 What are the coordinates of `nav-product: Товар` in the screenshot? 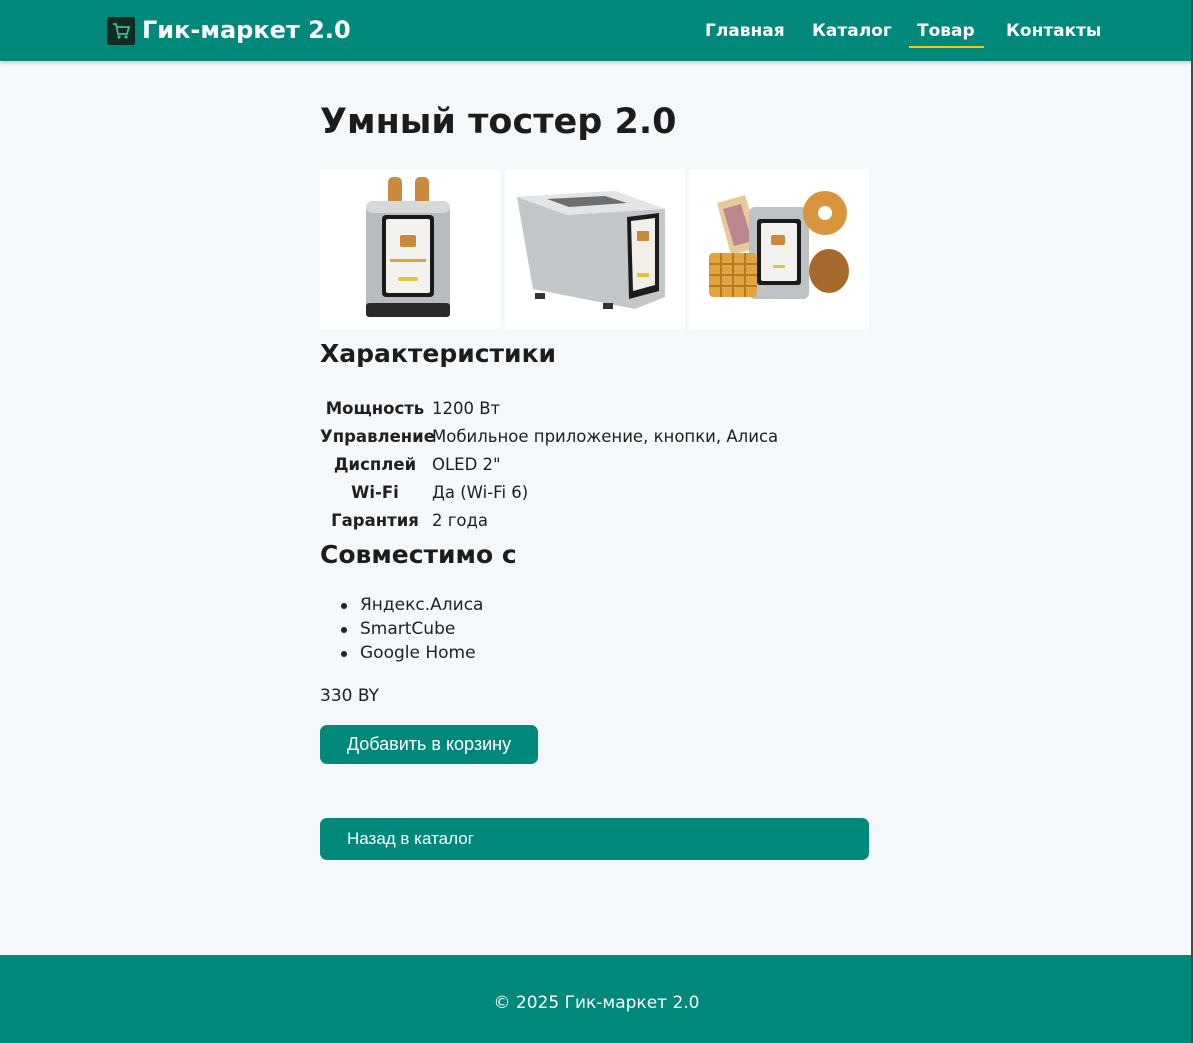 It's located at (946, 34).